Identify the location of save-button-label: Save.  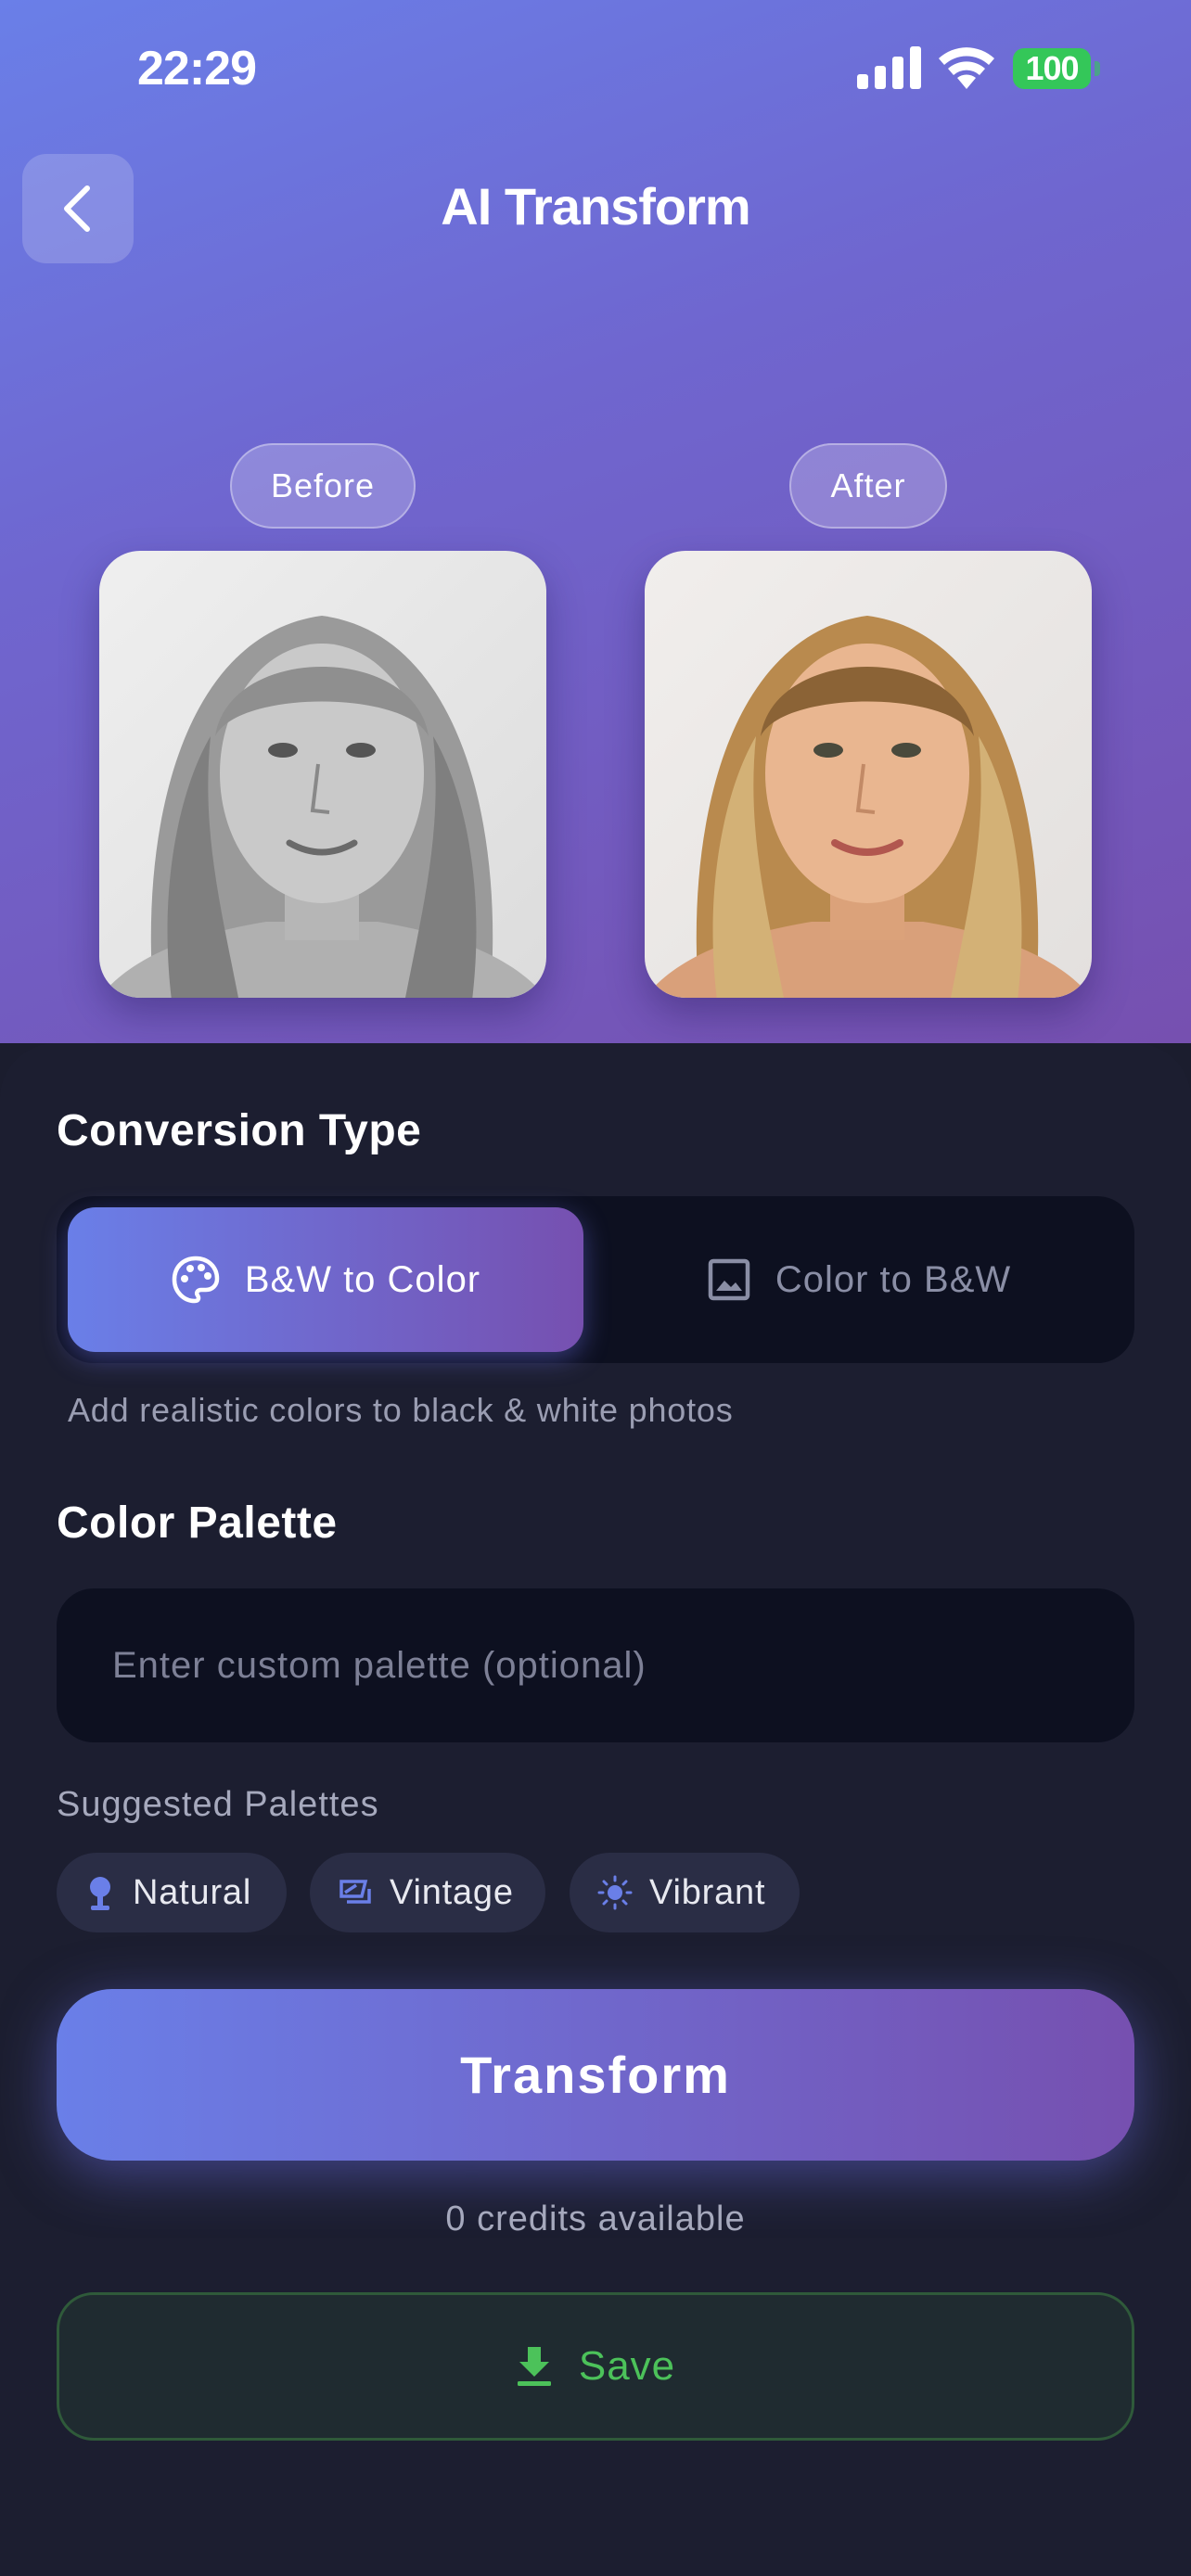
(627, 2366).